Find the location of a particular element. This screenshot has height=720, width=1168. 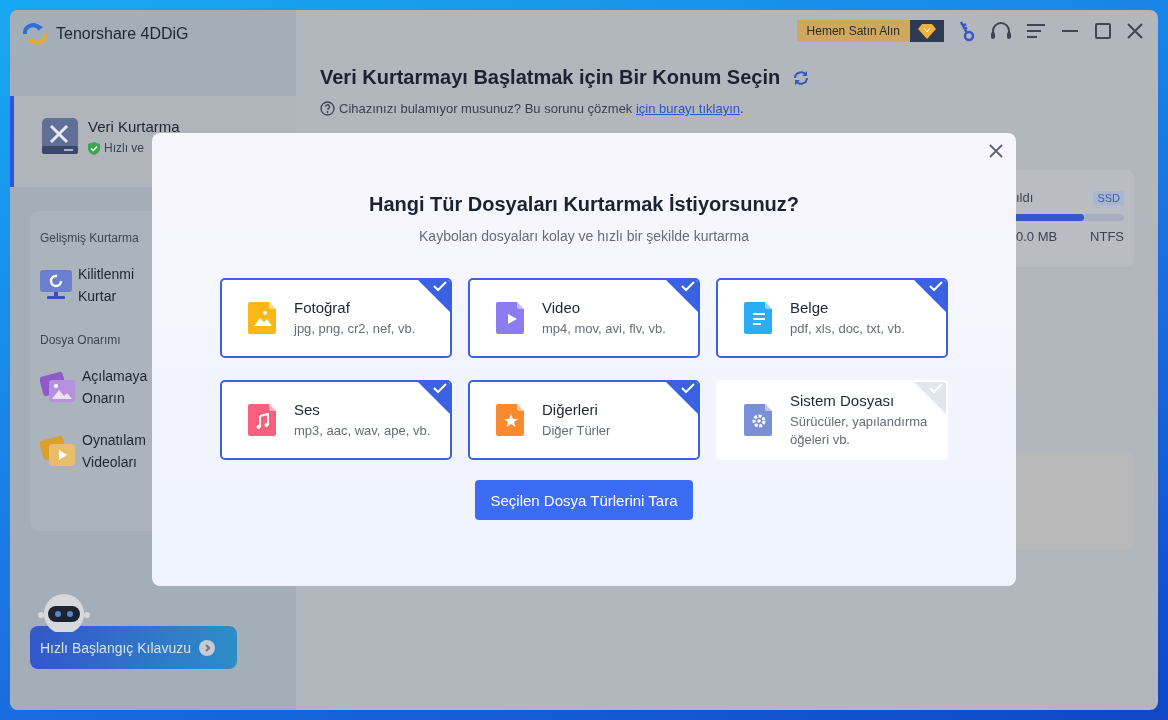

file-type-name: Belge is located at coordinates (810, 307).